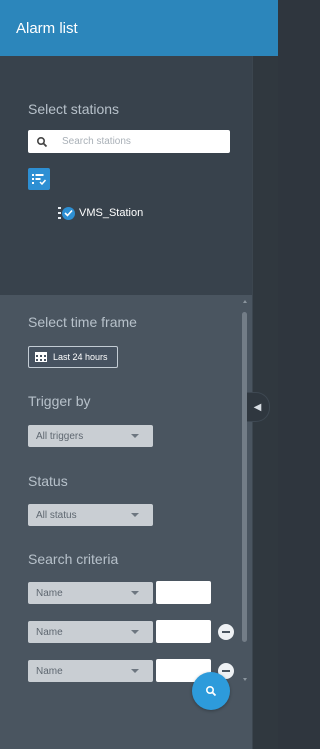 Image resolution: width=320 pixels, height=749 pixels. What do you see at coordinates (48, 481) in the screenshot?
I see `status-label: Status` at bounding box center [48, 481].